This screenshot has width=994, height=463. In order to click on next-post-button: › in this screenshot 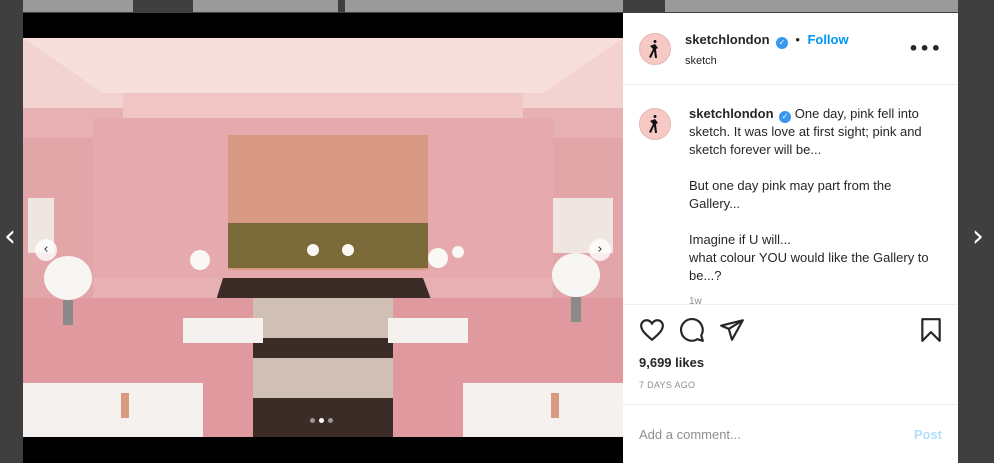, I will do `click(978, 238)`.